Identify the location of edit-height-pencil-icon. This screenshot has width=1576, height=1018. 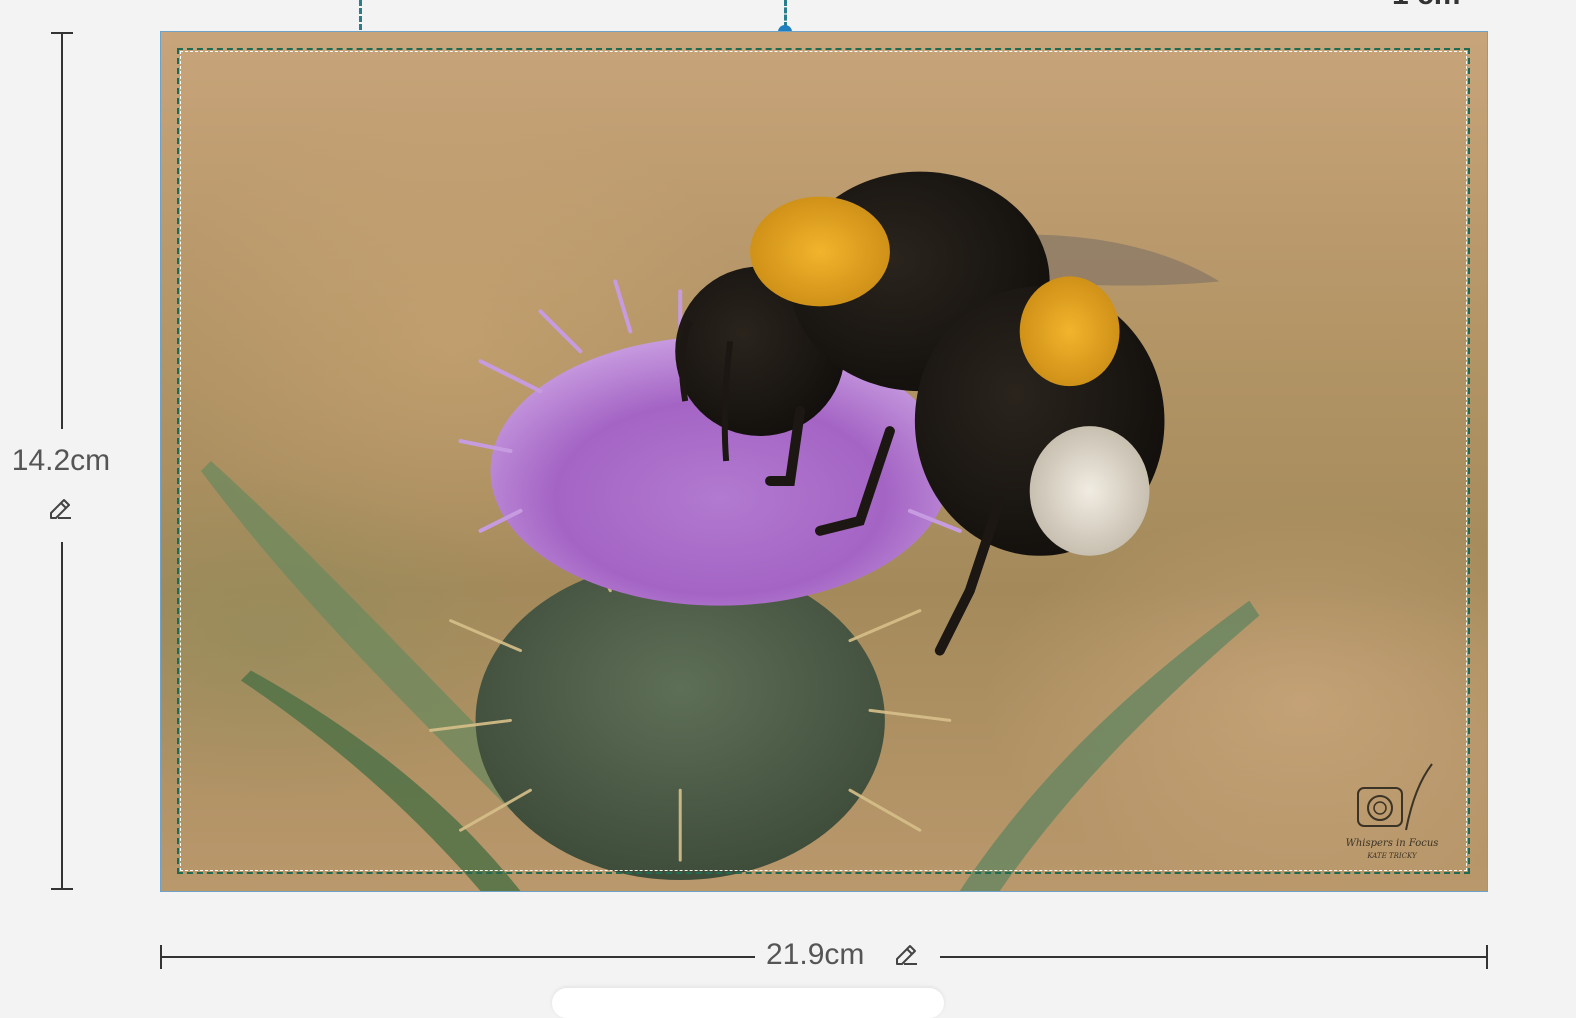
(60, 510).